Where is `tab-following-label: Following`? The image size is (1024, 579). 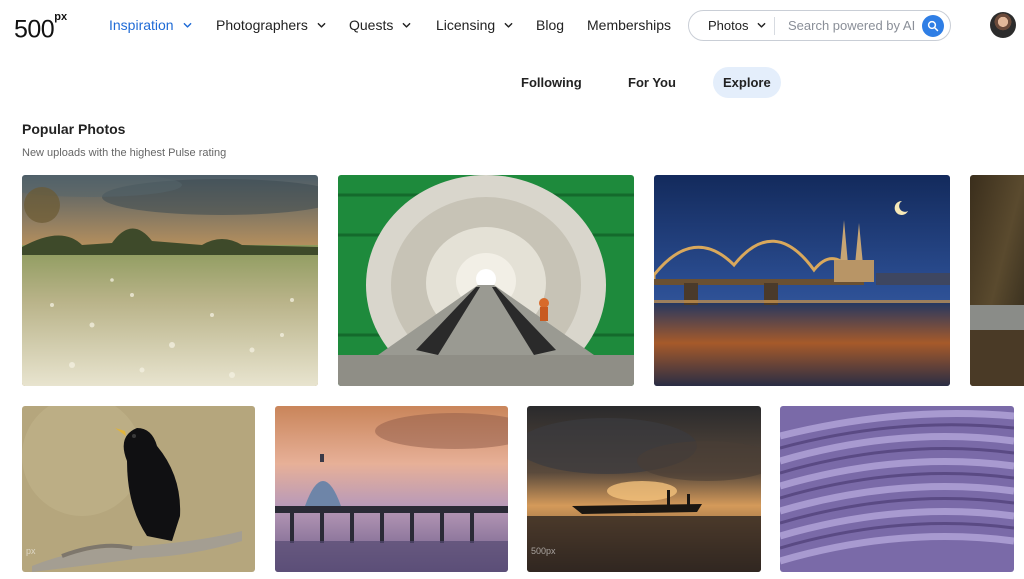 tab-following-label: Following is located at coordinates (551, 82).